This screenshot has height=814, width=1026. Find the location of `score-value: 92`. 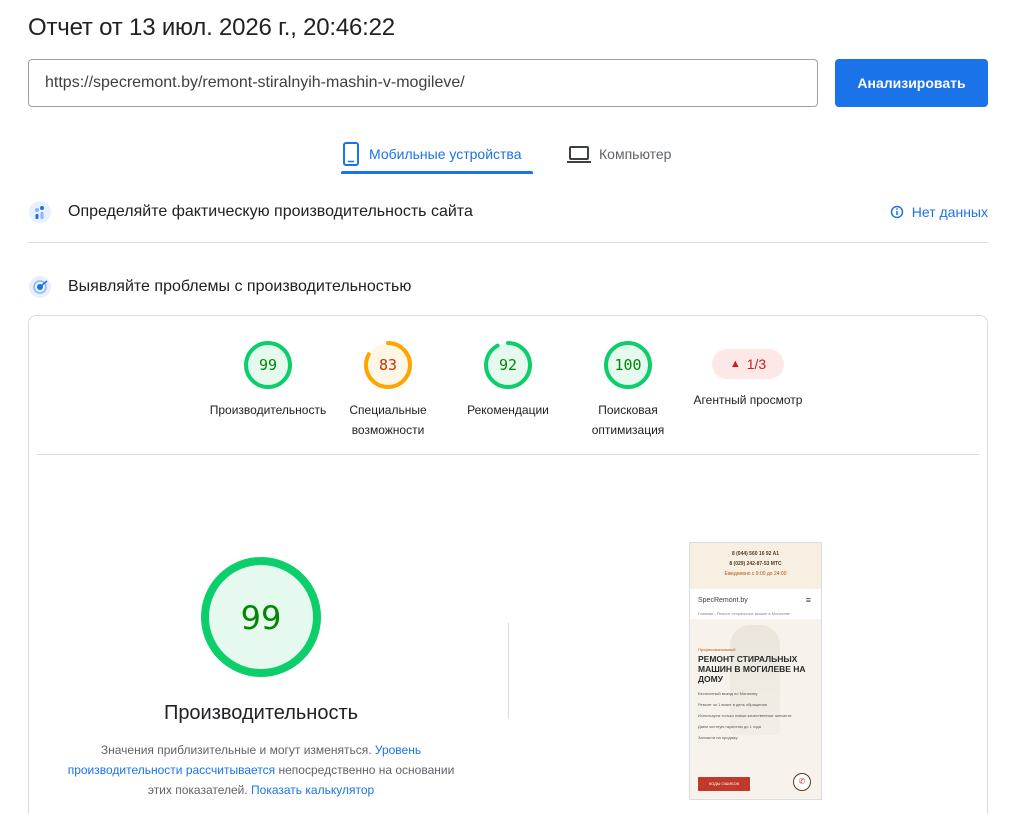

score-value: 92 is located at coordinates (508, 365).